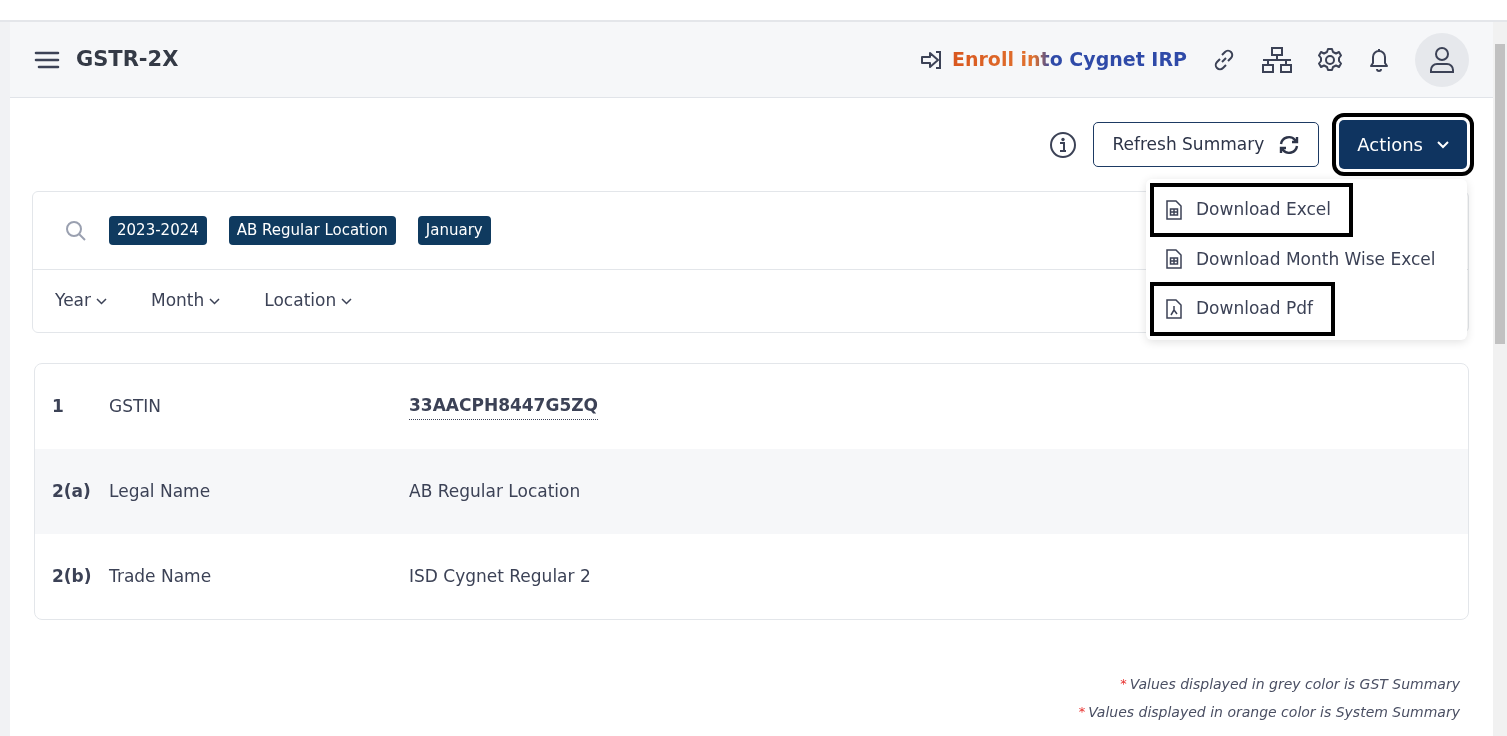 This screenshot has height=736, width=1507. What do you see at coordinates (503, 406) in the screenshot?
I see `gstin-link: 33AACPH8447G5ZQ` at bounding box center [503, 406].